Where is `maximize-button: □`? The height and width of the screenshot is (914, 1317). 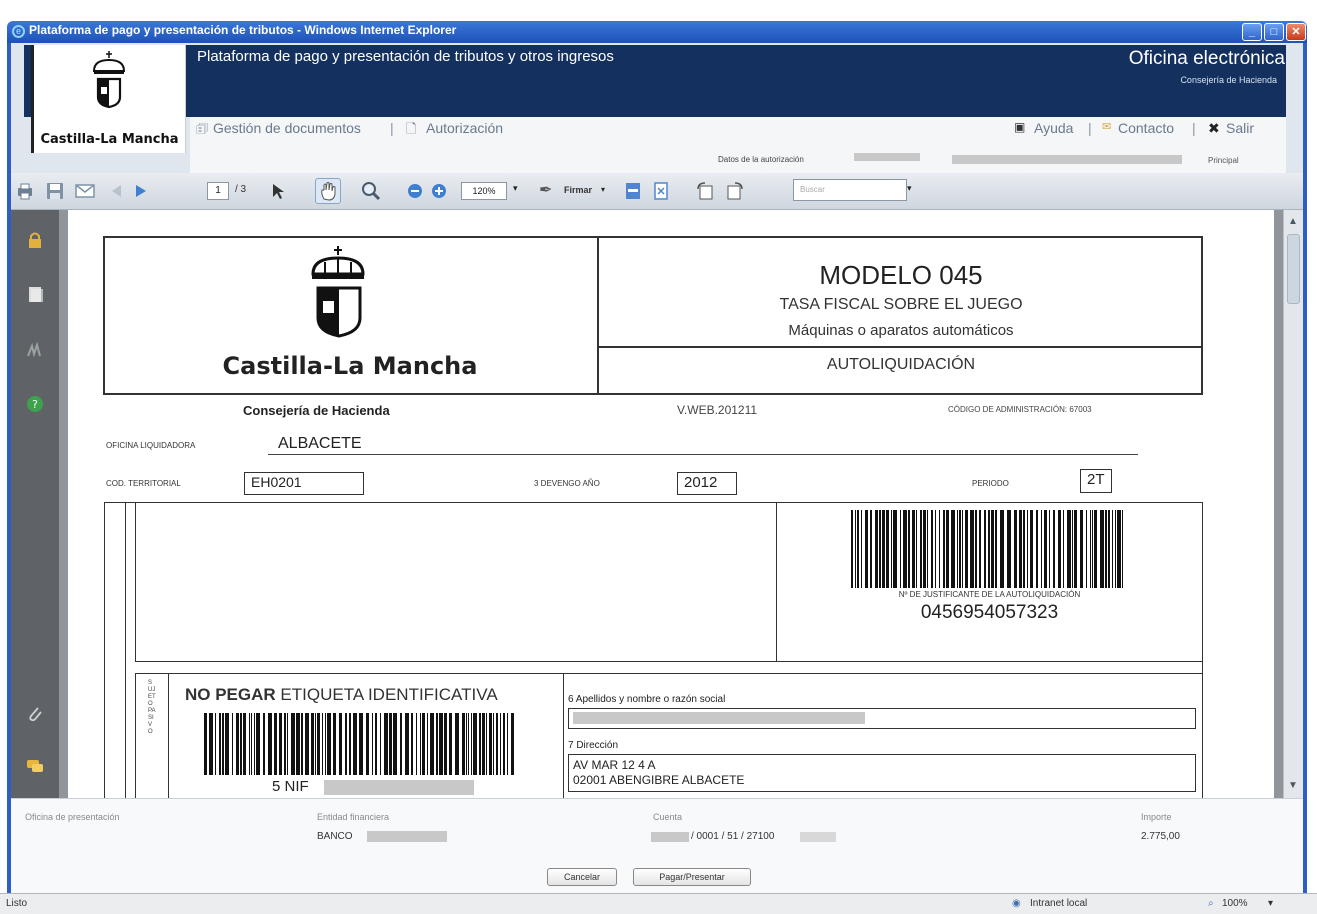 maximize-button: □ is located at coordinates (1274, 32).